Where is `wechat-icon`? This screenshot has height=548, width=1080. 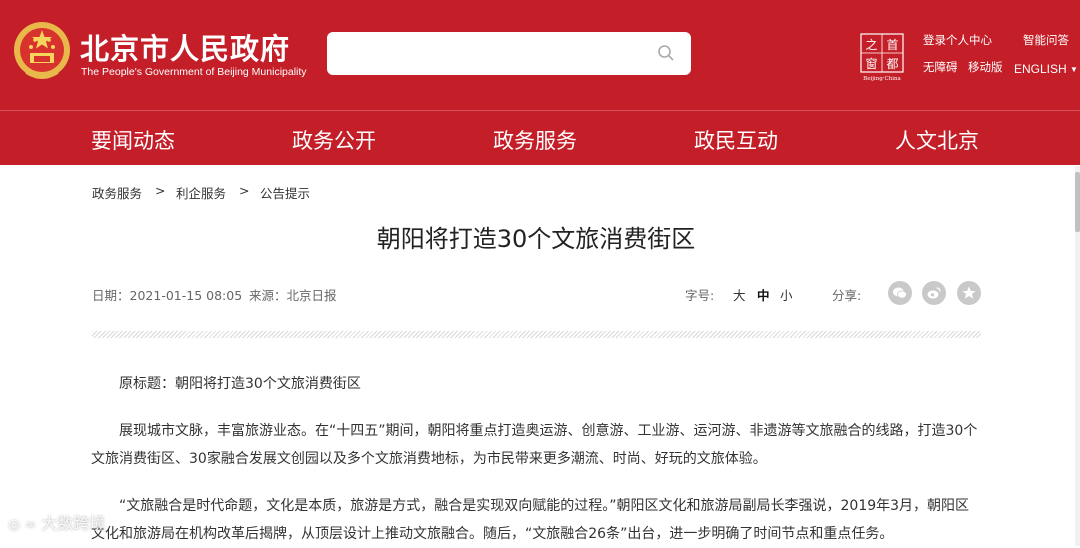
wechat-icon is located at coordinates (900, 293).